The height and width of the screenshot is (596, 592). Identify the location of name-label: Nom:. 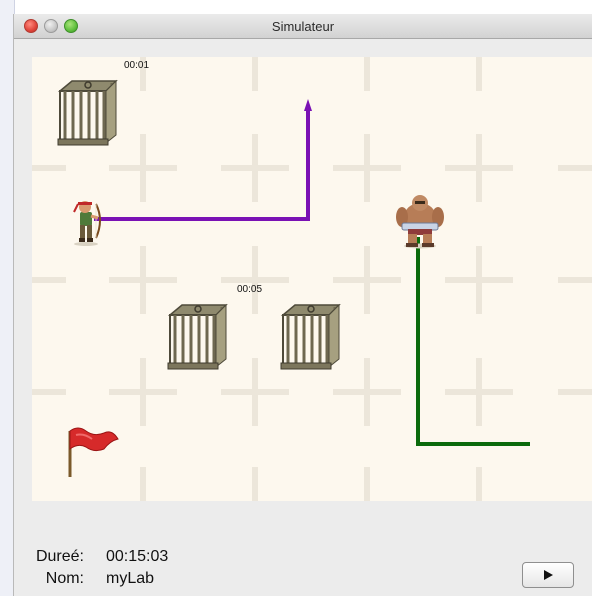
(64, 578).